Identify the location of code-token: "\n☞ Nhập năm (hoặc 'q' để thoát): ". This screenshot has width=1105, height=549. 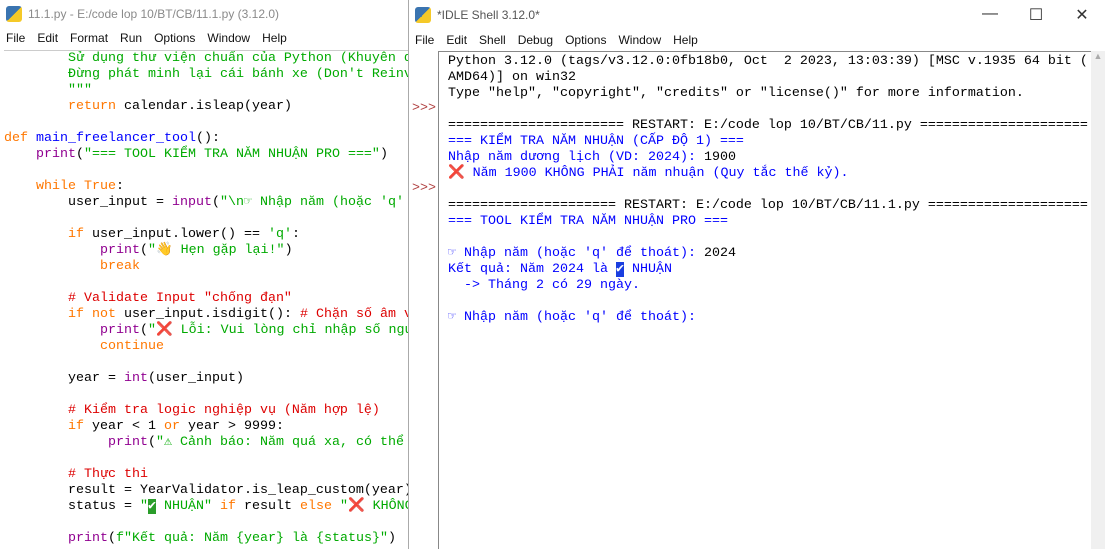
(311, 202).